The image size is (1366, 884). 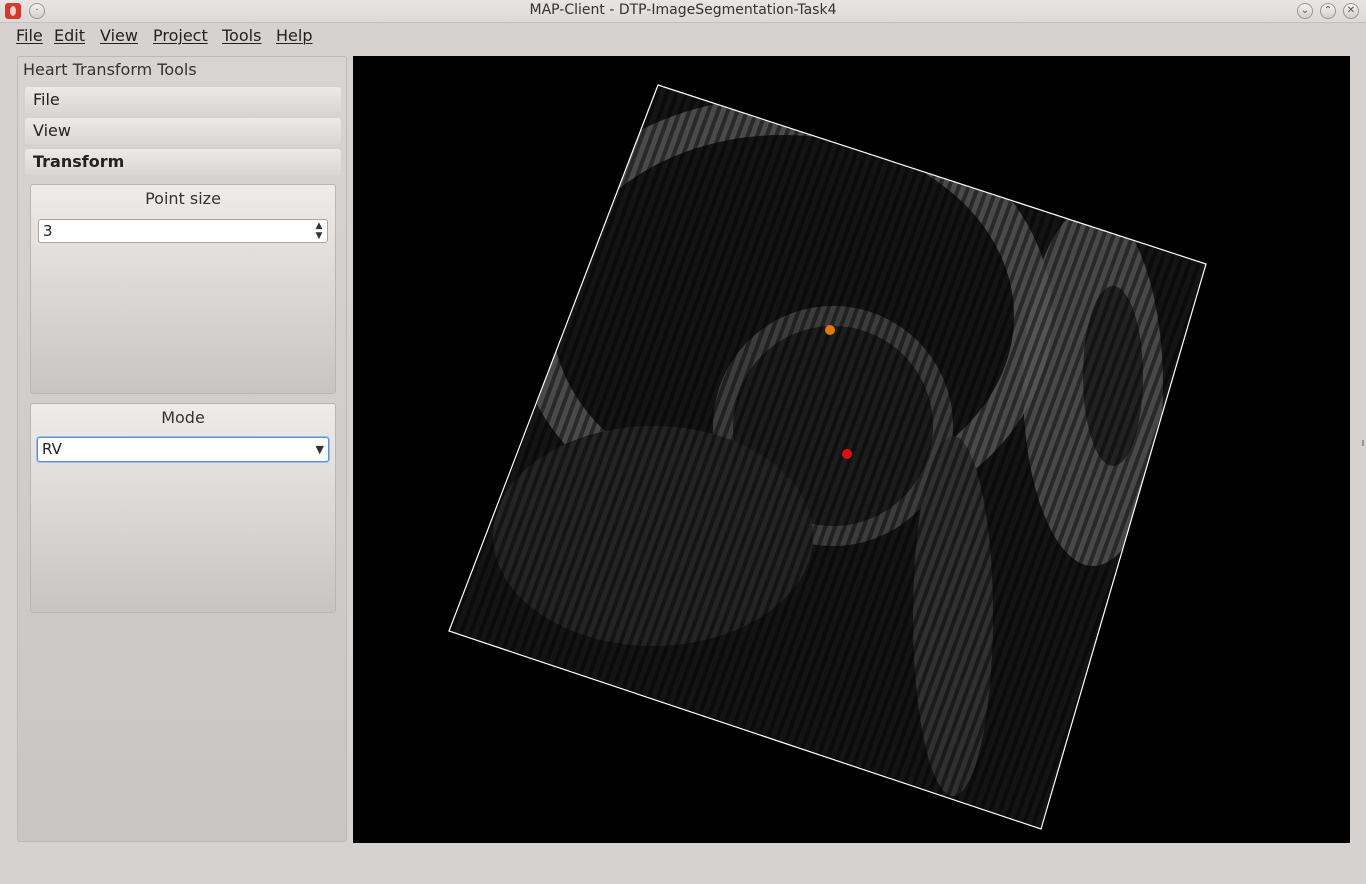 What do you see at coordinates (183, 100) in the screenshot?
I see `section-file: File` at bounding box center [183, 100].